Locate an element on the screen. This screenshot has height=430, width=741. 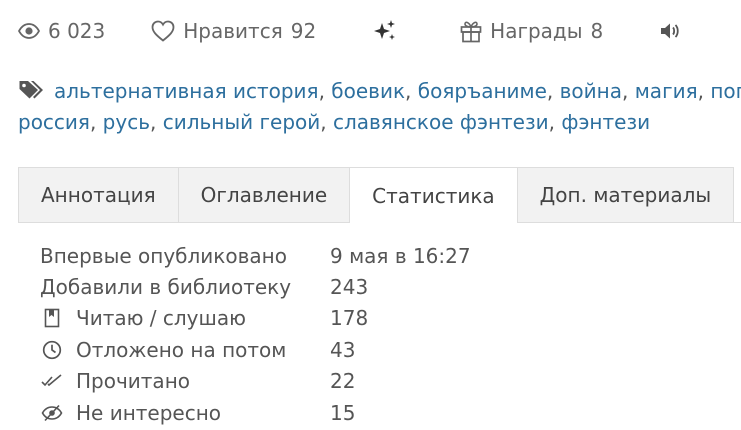
tag-link: попаданец is located at coordinates (725, 91).